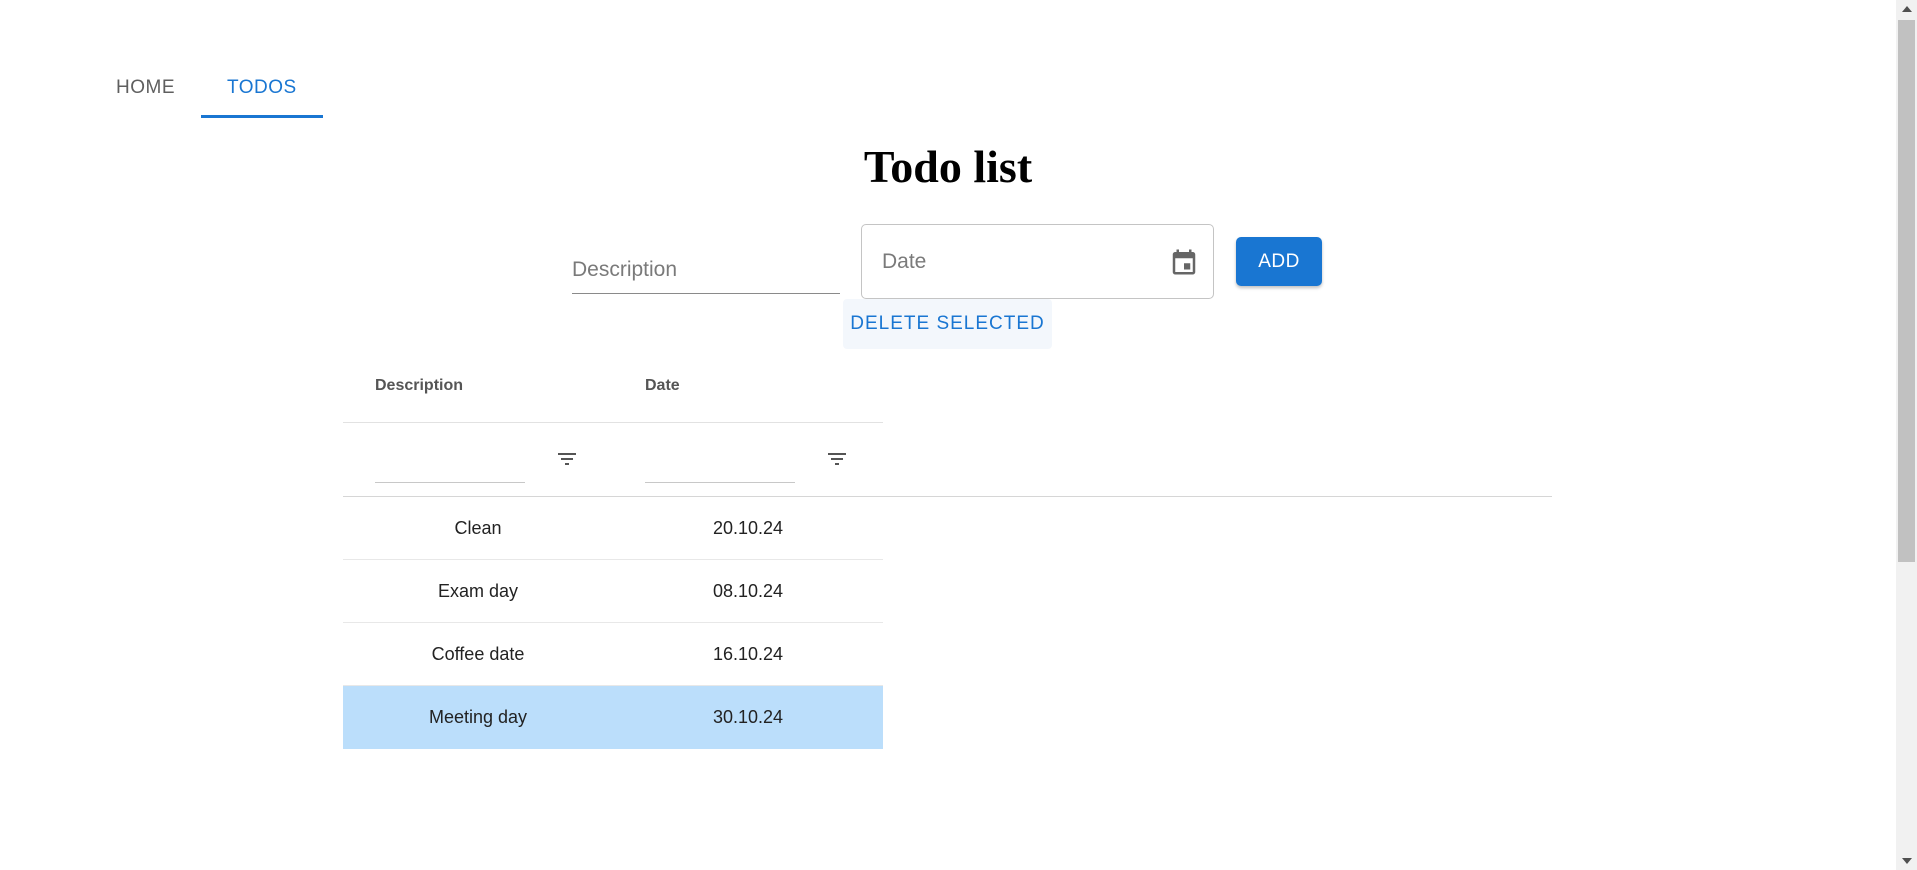 The width and height of the screenshot is (1917, 870). I want to click on description-cell: Clean, so click(478, 527).